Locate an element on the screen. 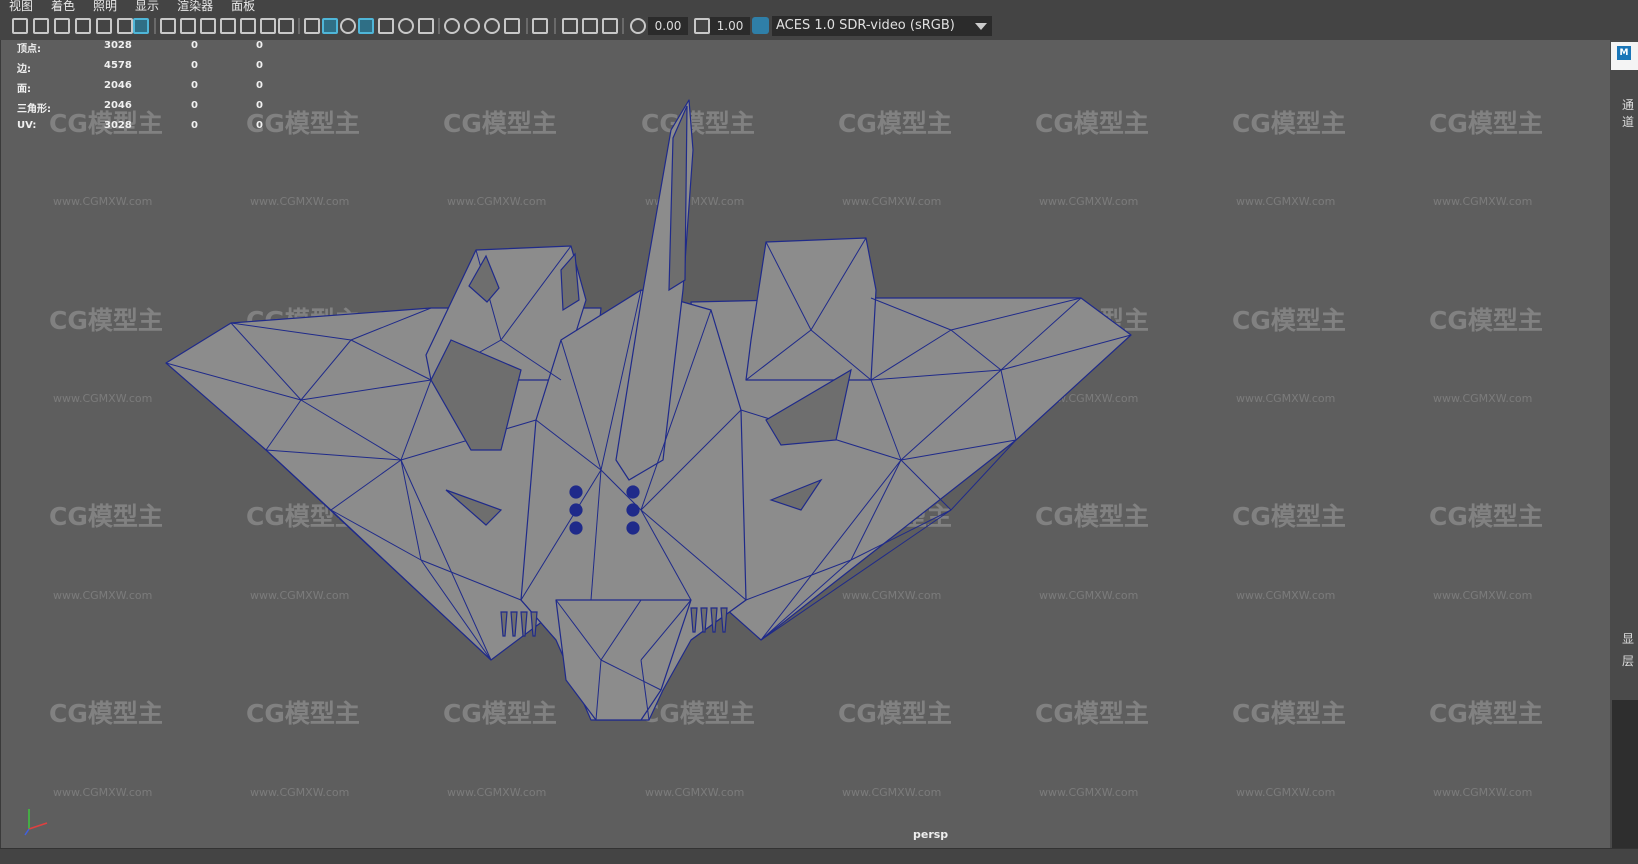 This screenshot has width=1638, height=864. hud-stat-label: 三角形: is located at coordinates (34, 109).